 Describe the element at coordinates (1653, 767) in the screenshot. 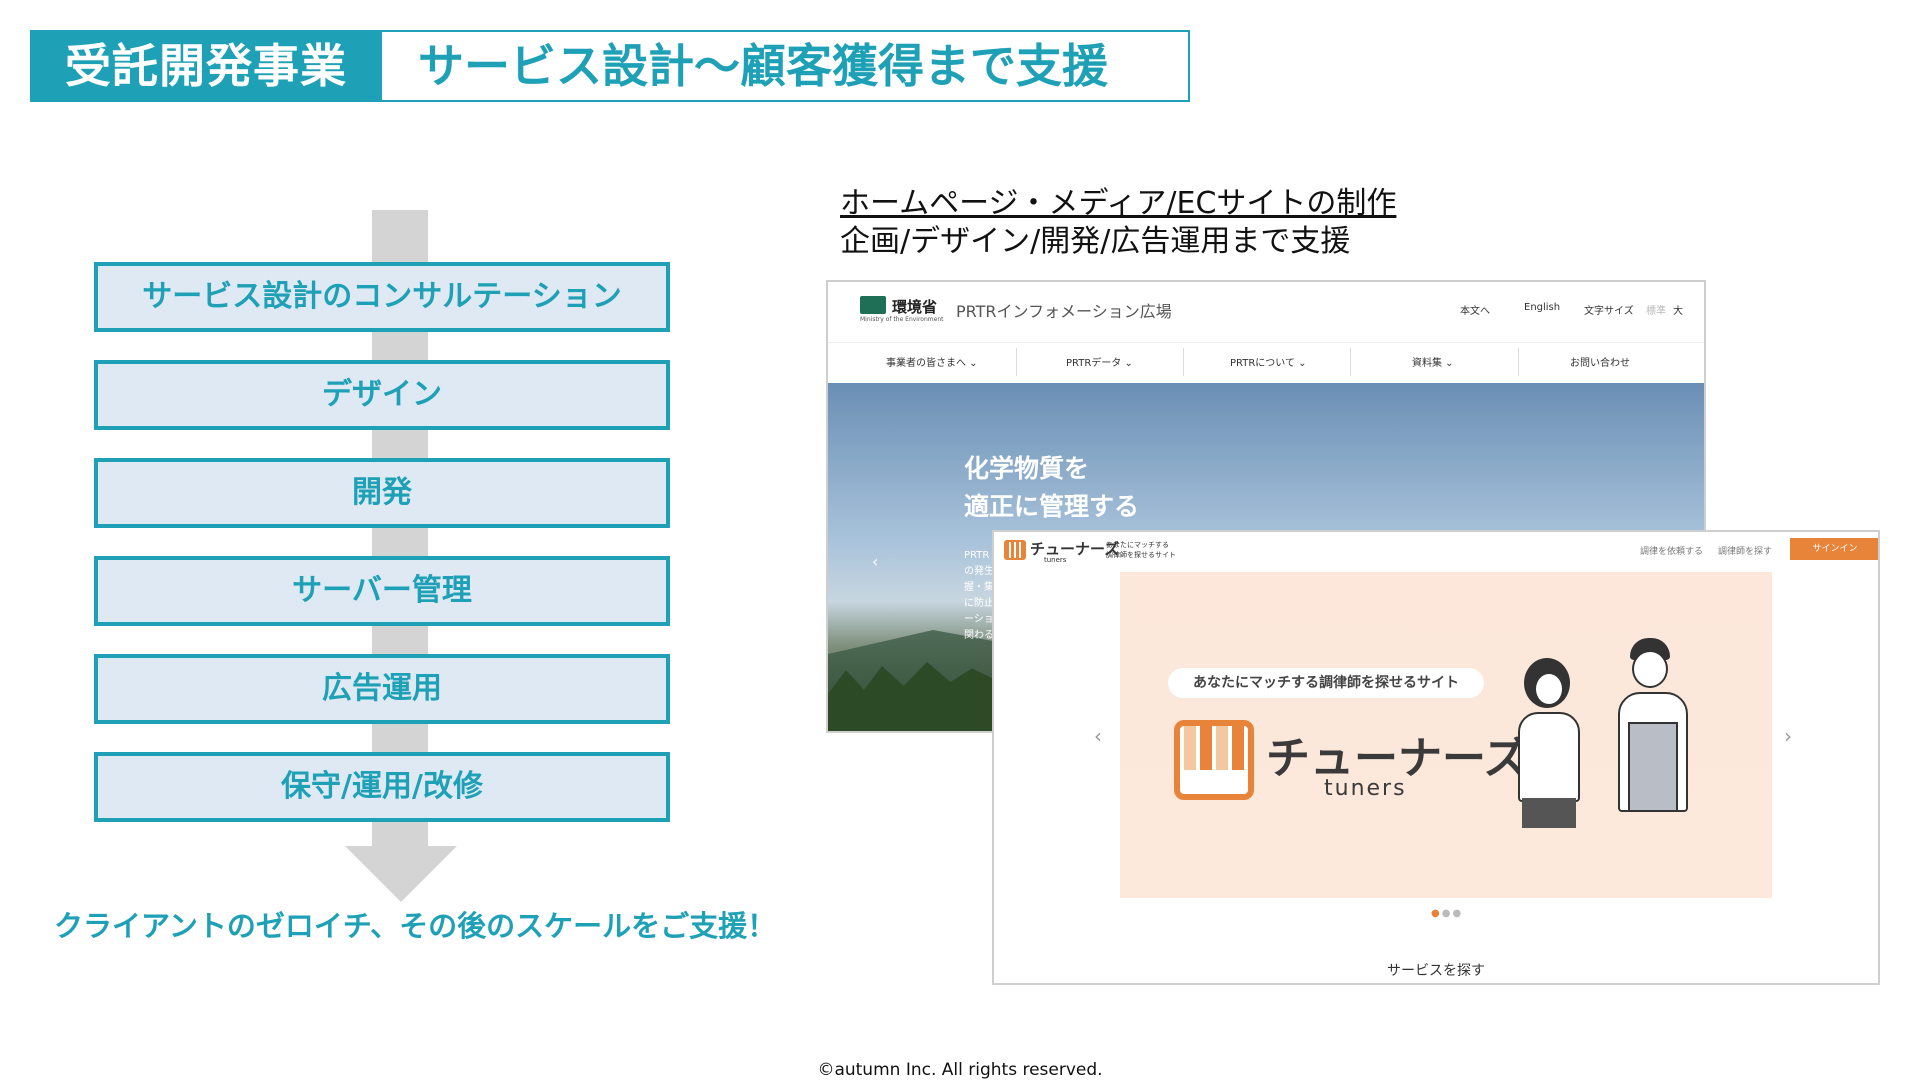

I see `man-illustration-apron` at that location.